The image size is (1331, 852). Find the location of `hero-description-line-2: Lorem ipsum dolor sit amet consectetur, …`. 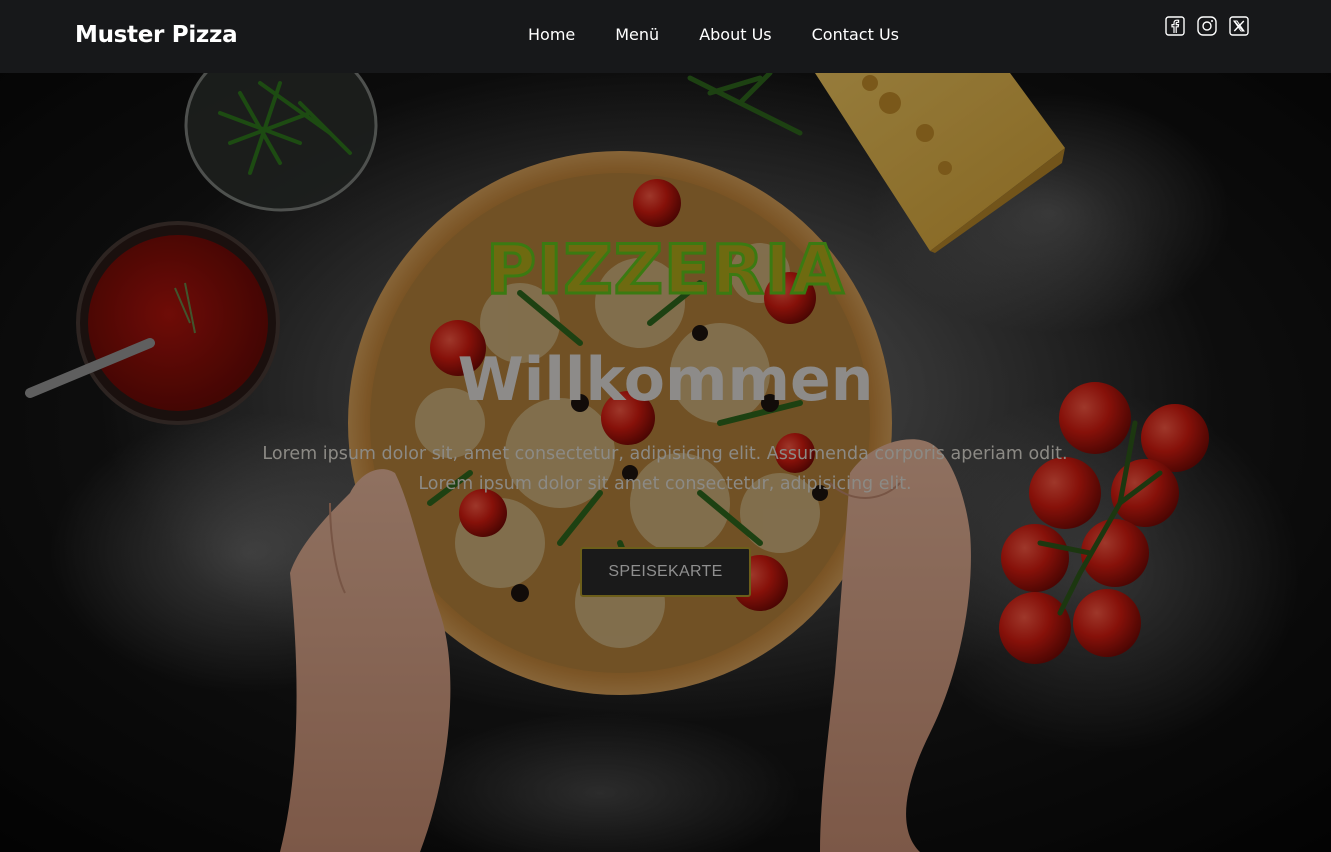

hero-description-line-2: Lorem ipsum dolor sit amet consectetur, … is located at coordinates (665, 484).